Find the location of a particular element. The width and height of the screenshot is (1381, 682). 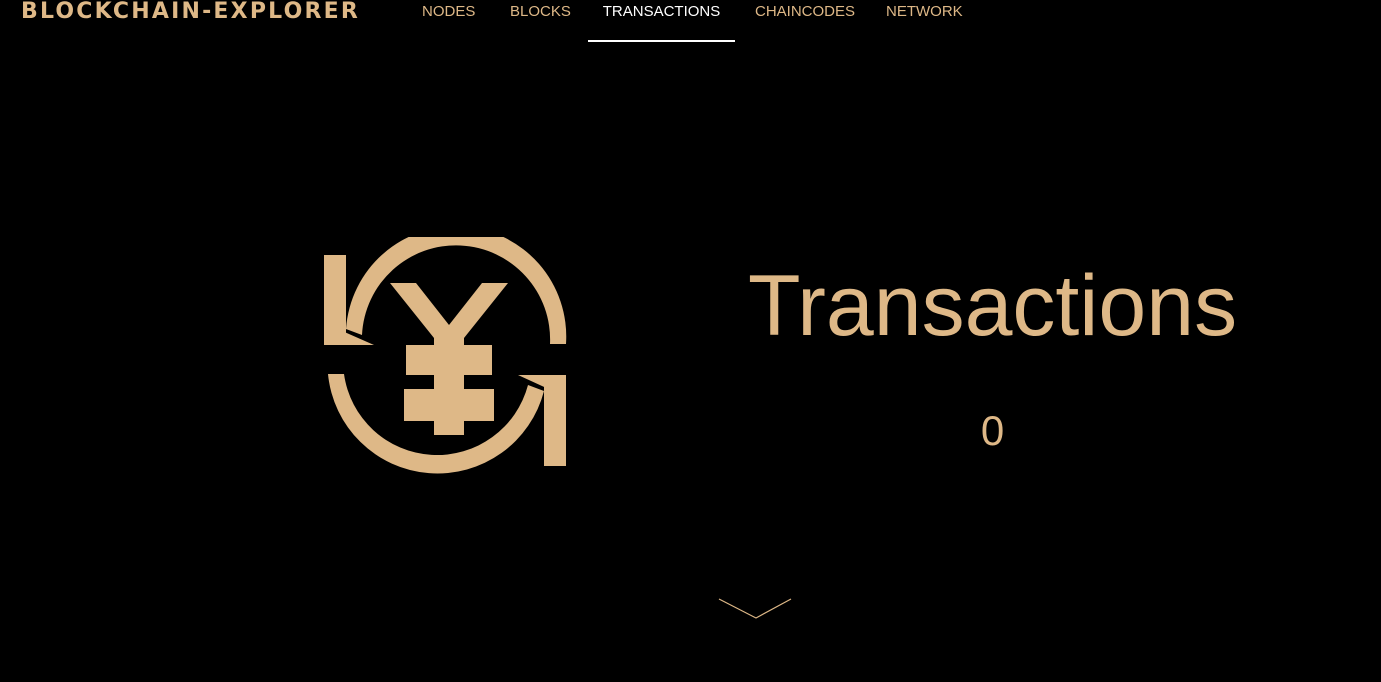

yen-exchange-icon is located at coordinates (445, 355).